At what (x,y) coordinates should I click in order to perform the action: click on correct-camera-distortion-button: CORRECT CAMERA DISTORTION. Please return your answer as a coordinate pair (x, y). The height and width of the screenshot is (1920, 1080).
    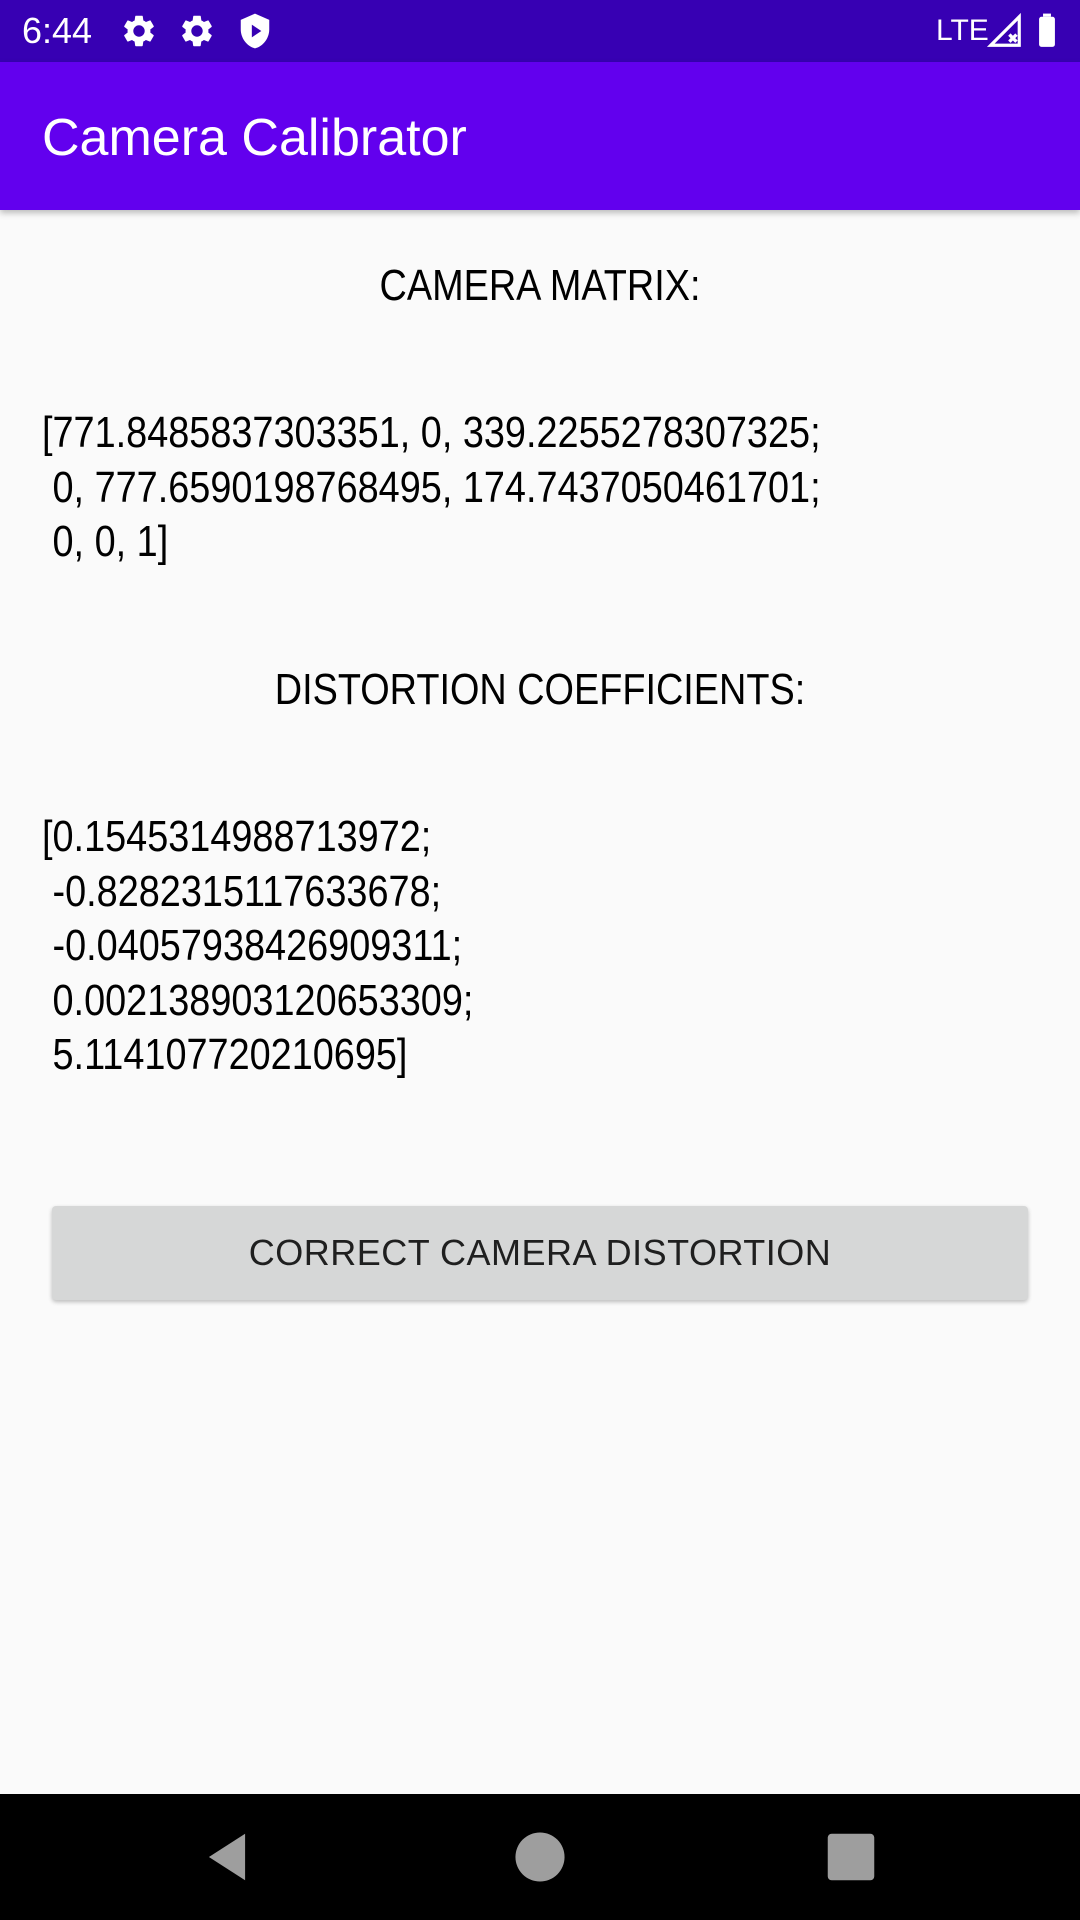
    Looking at the image, I should click on (540, 1253).